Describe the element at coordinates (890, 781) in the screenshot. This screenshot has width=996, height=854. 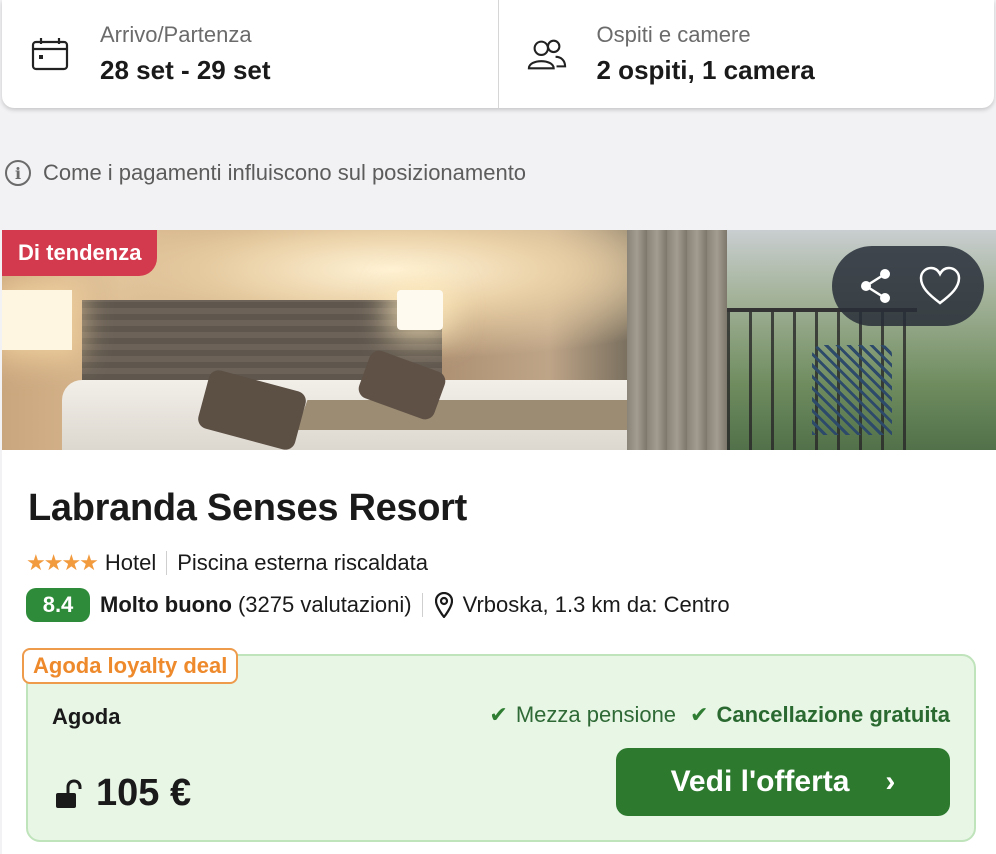
I see `chevron-right-icon: ›` at that location.